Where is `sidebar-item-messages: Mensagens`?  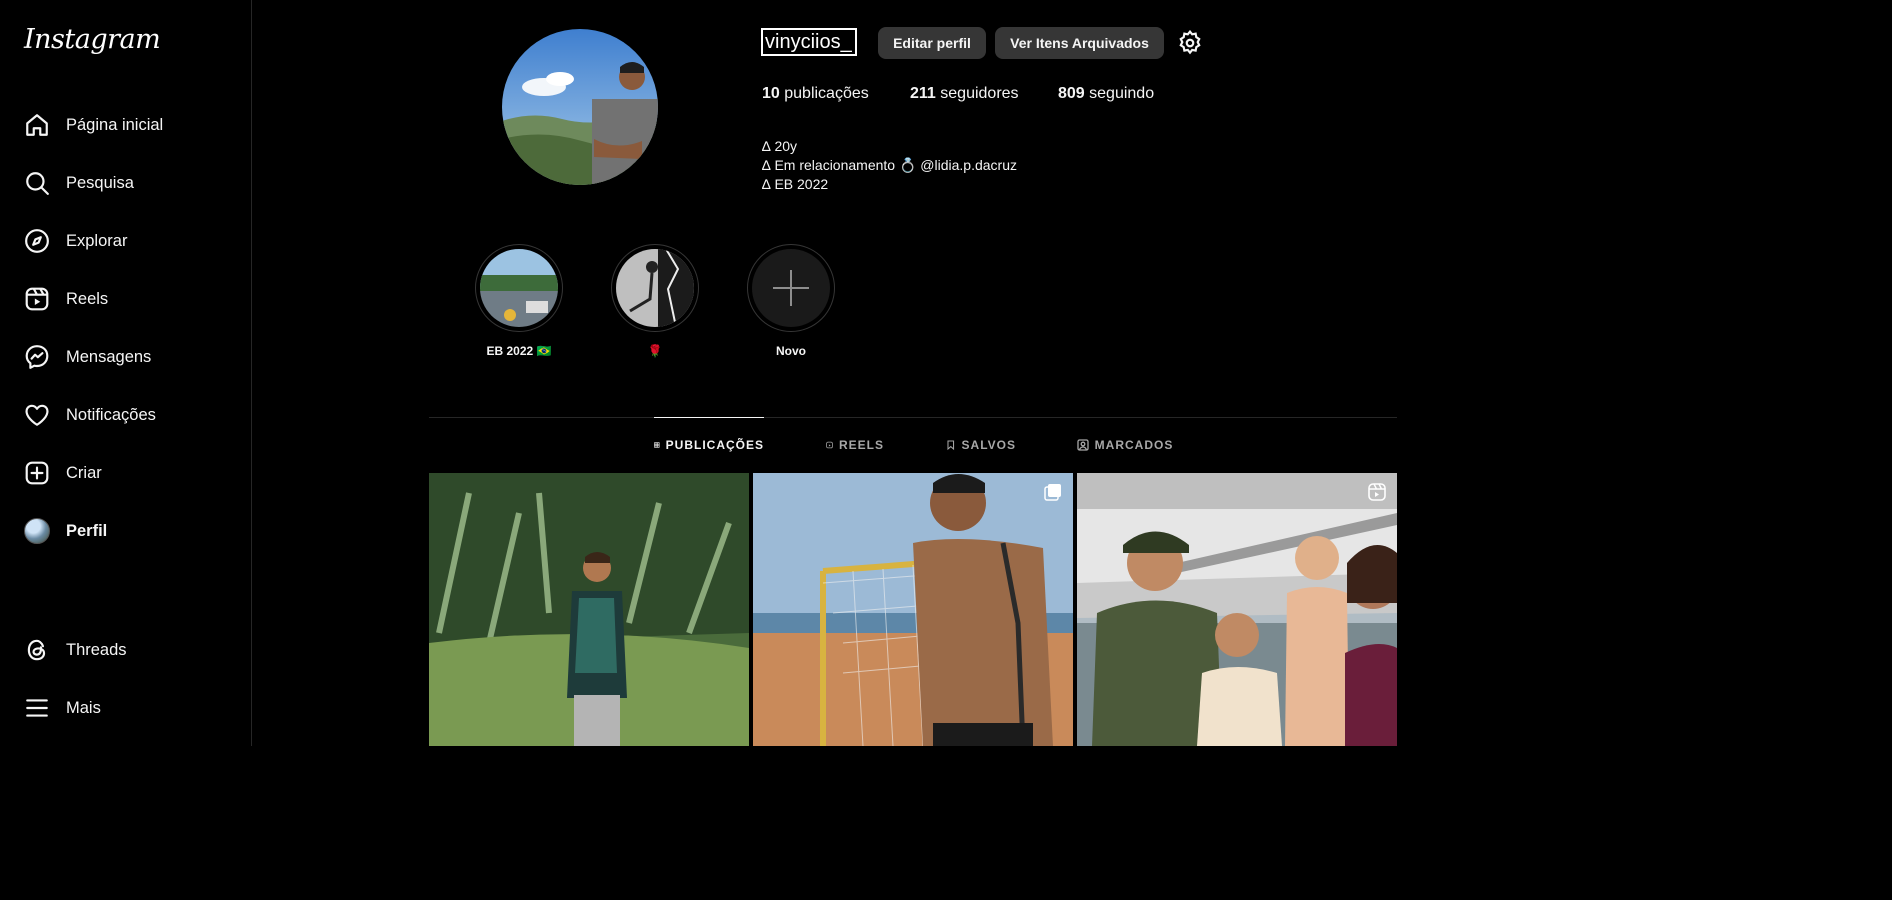 sidebar-item-messages: Mensagens is located at coordinates (126, 357).